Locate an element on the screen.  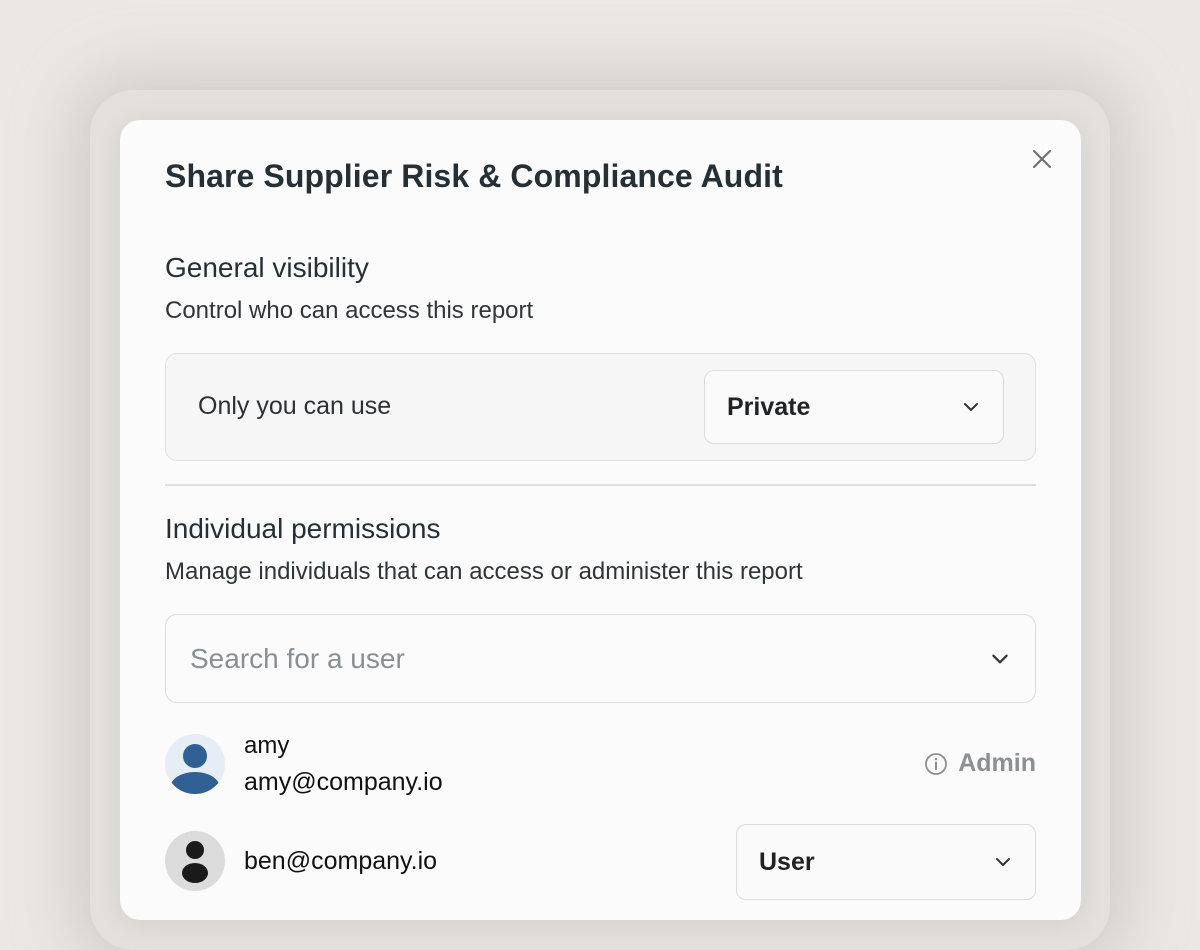
general-visibility-description: Control who can access this report is located at coordinates (349, 310).